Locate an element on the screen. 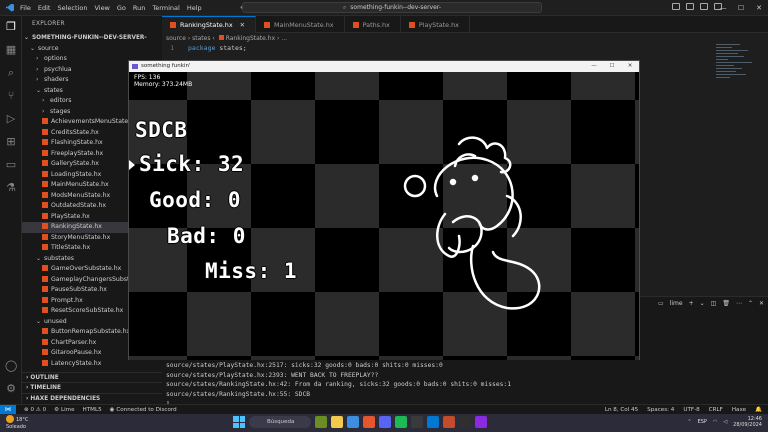 This screenshot has height=432, width=768. indentation: Spaces: 4 is located at coordinates (660, 410).